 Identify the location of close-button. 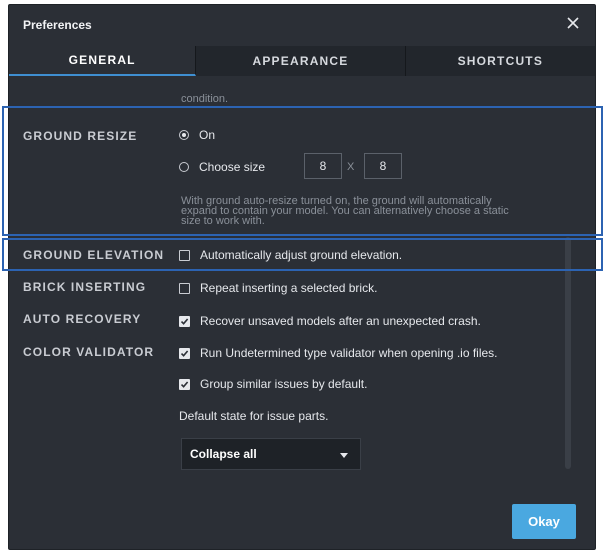
(573, 23).